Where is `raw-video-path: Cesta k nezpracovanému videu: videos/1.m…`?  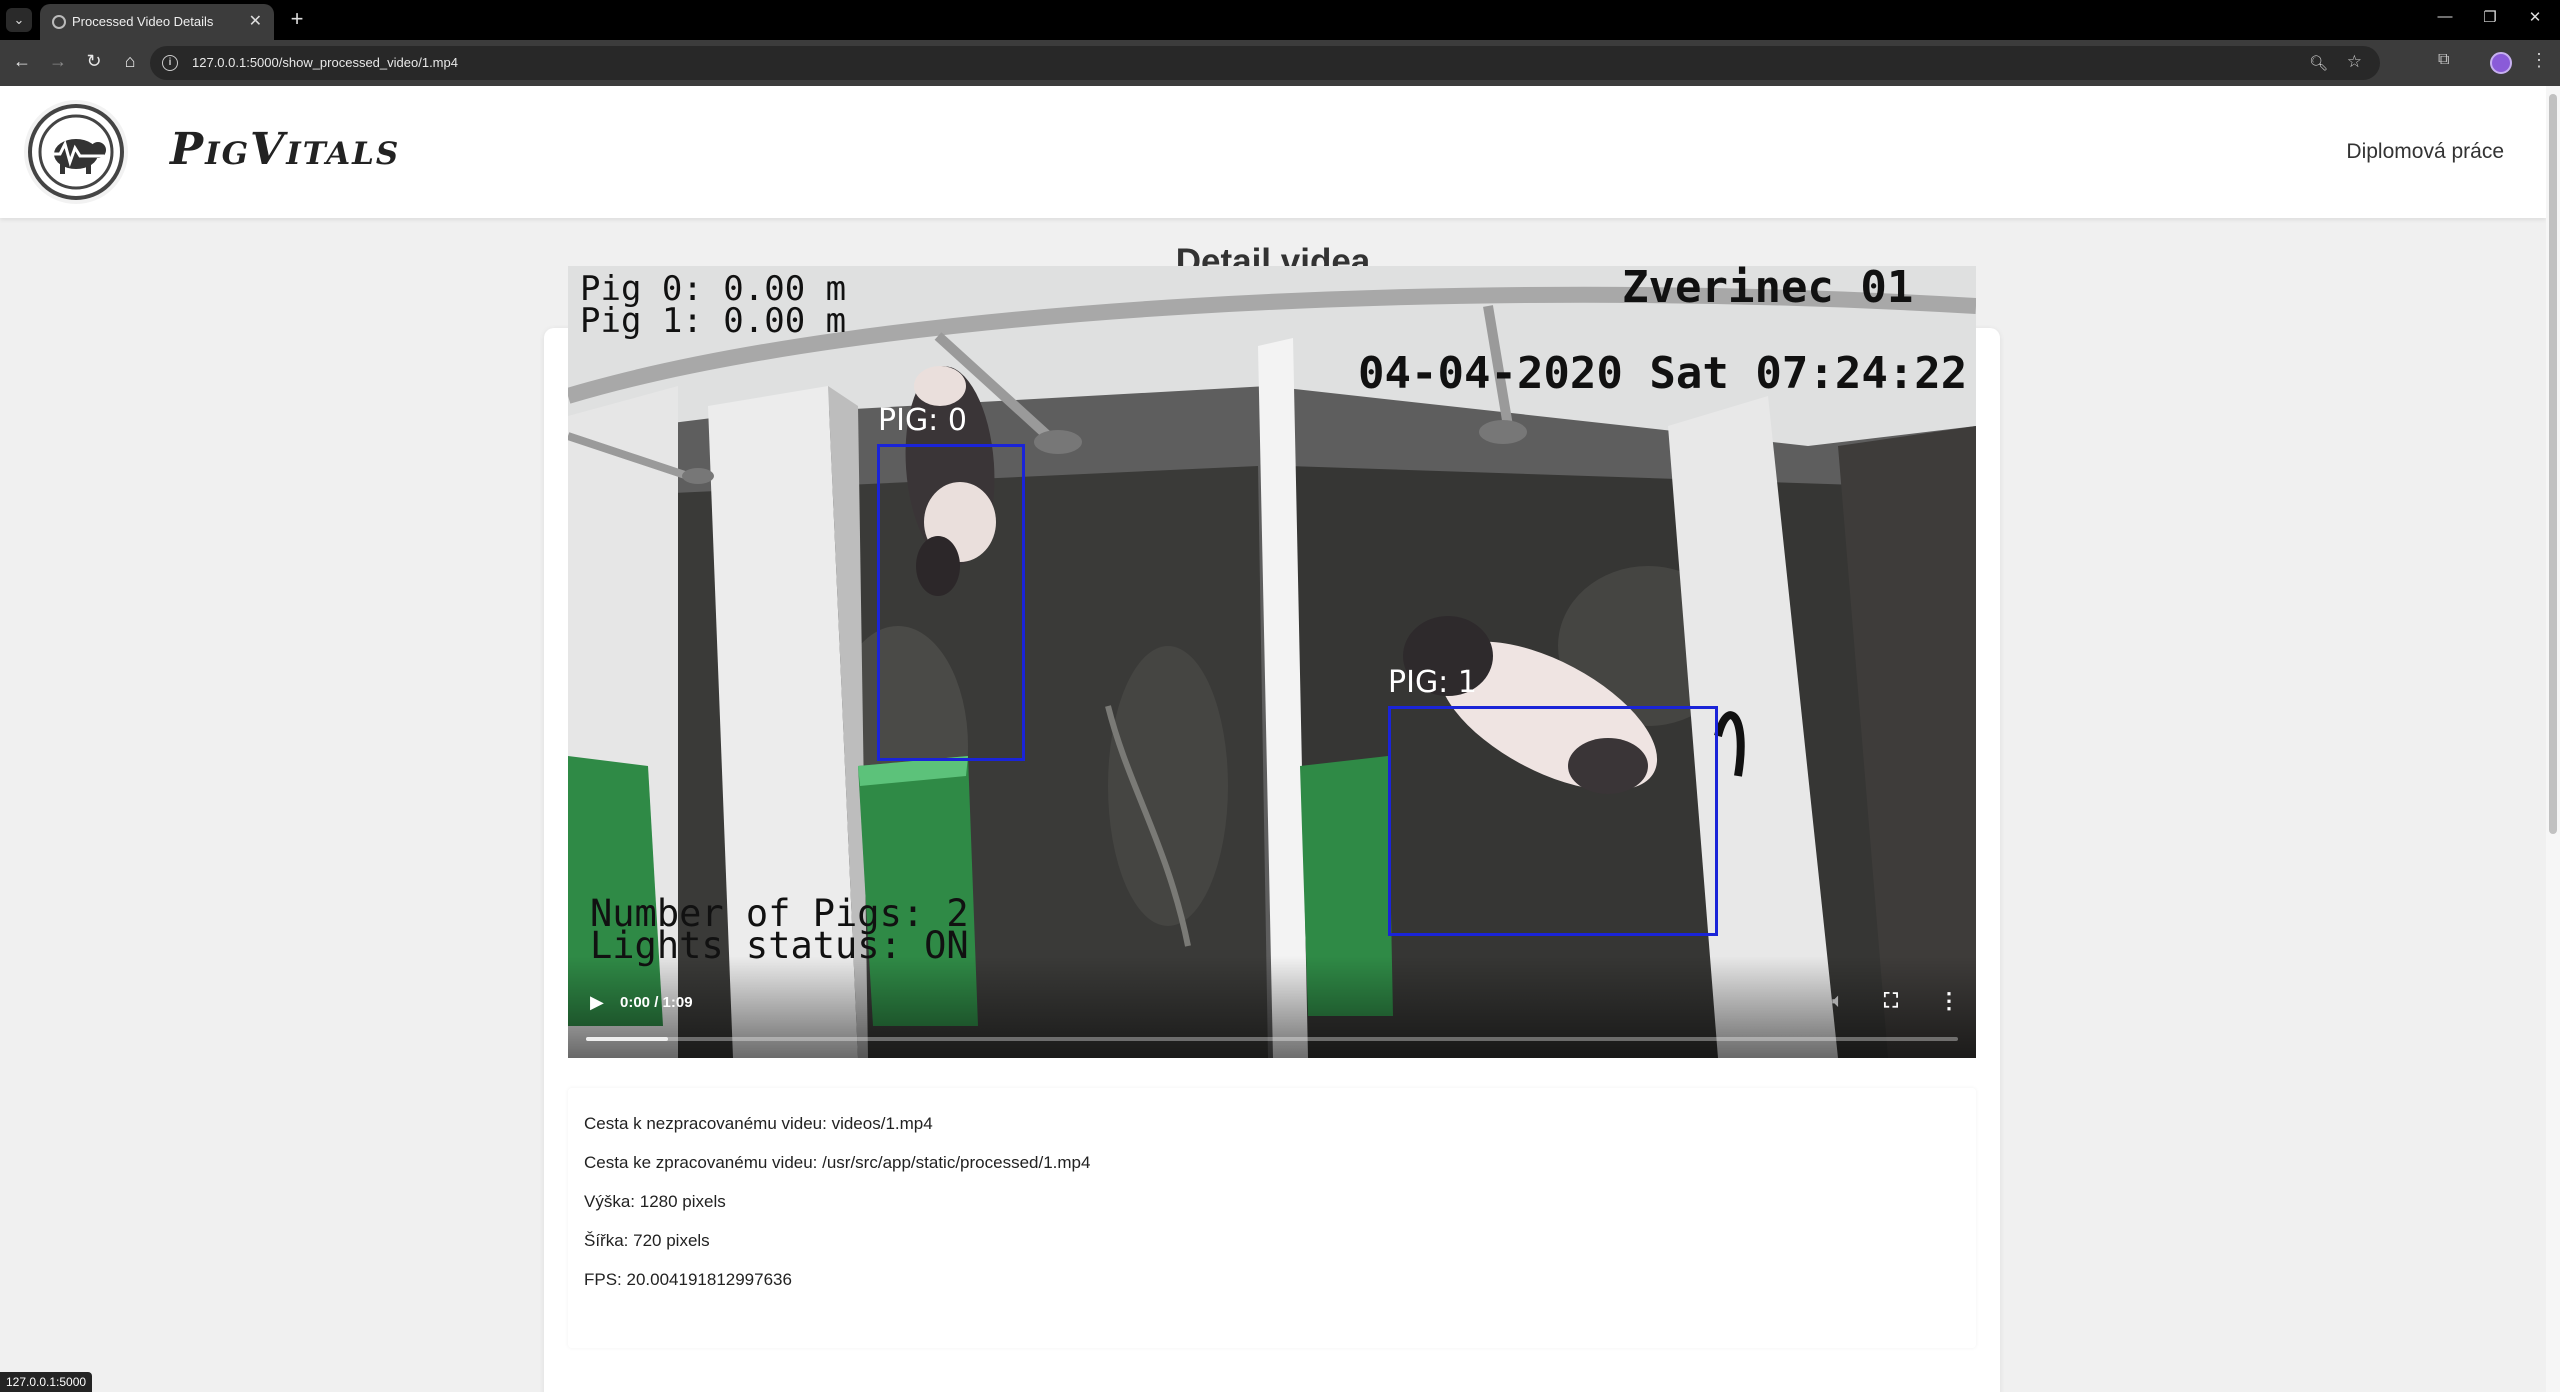
raw-video-path: Cesta k nezpracovanému videu: videos/1.m… is located at coordinates (758, 1123).